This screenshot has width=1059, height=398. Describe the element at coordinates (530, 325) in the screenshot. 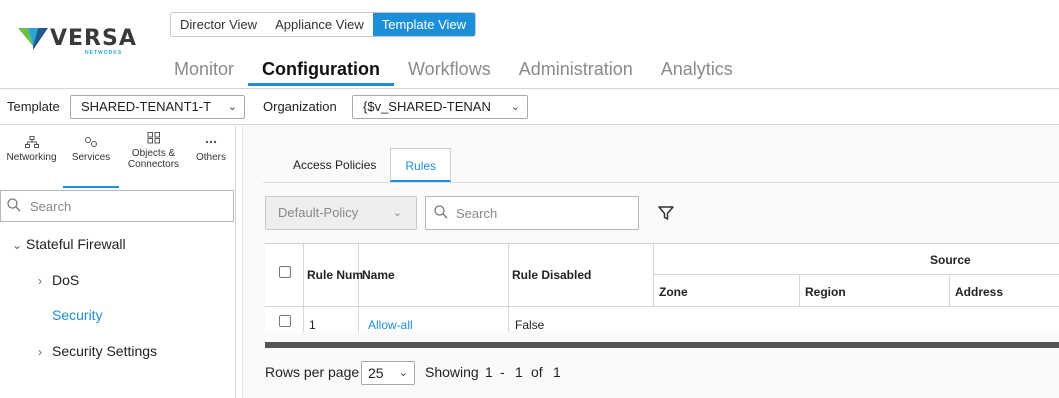

I see `row-rule-disabled: False` at that location.